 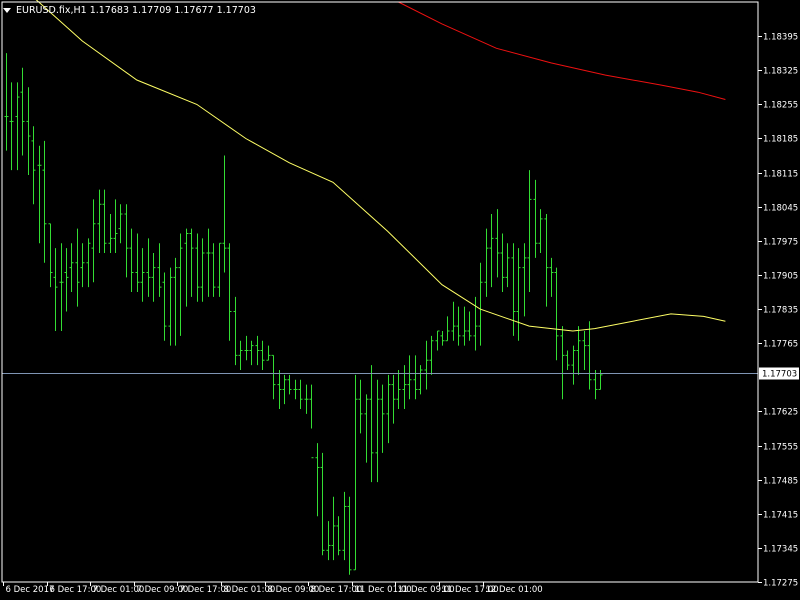 I want to click on price-tick-label: 1.17485, so click(x=780, y=482).